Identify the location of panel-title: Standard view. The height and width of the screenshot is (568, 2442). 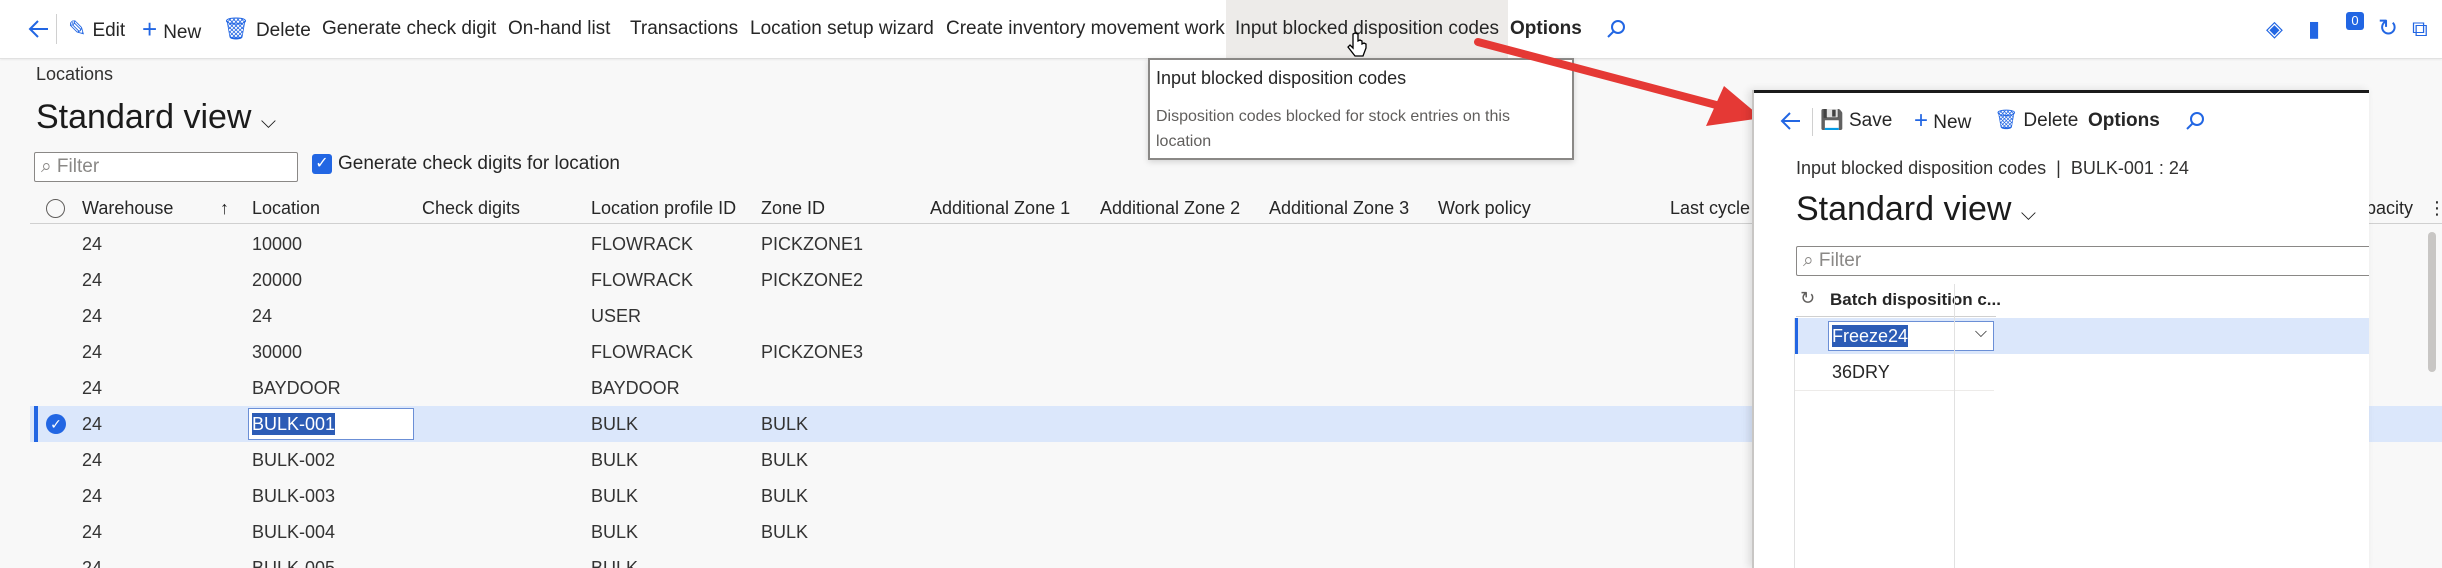
(1904, 209).